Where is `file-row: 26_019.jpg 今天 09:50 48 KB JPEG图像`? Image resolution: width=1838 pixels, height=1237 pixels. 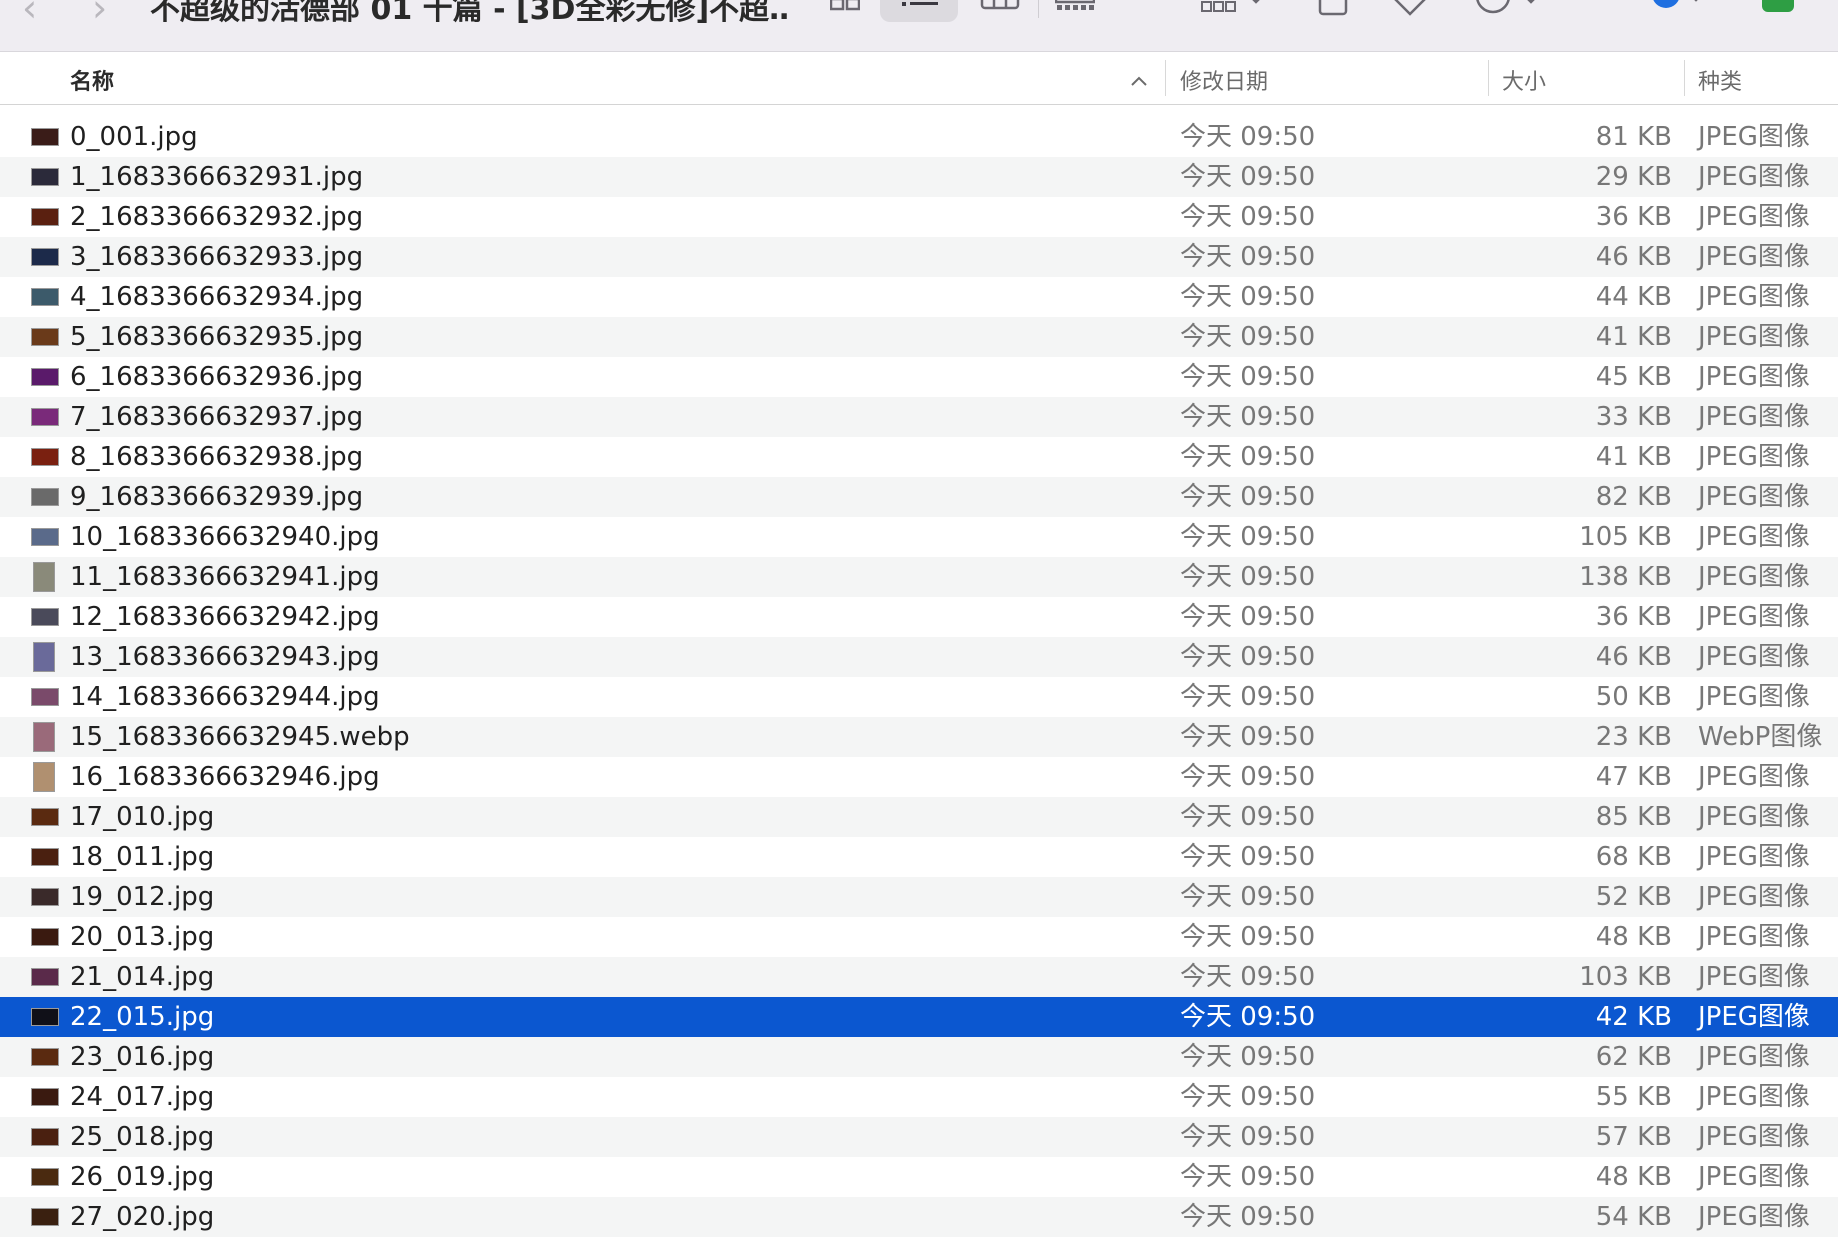 file-row: 26_019.jpg 今天 09:50 48 KB JPEG图像 is located at coordinates (919, 1177).